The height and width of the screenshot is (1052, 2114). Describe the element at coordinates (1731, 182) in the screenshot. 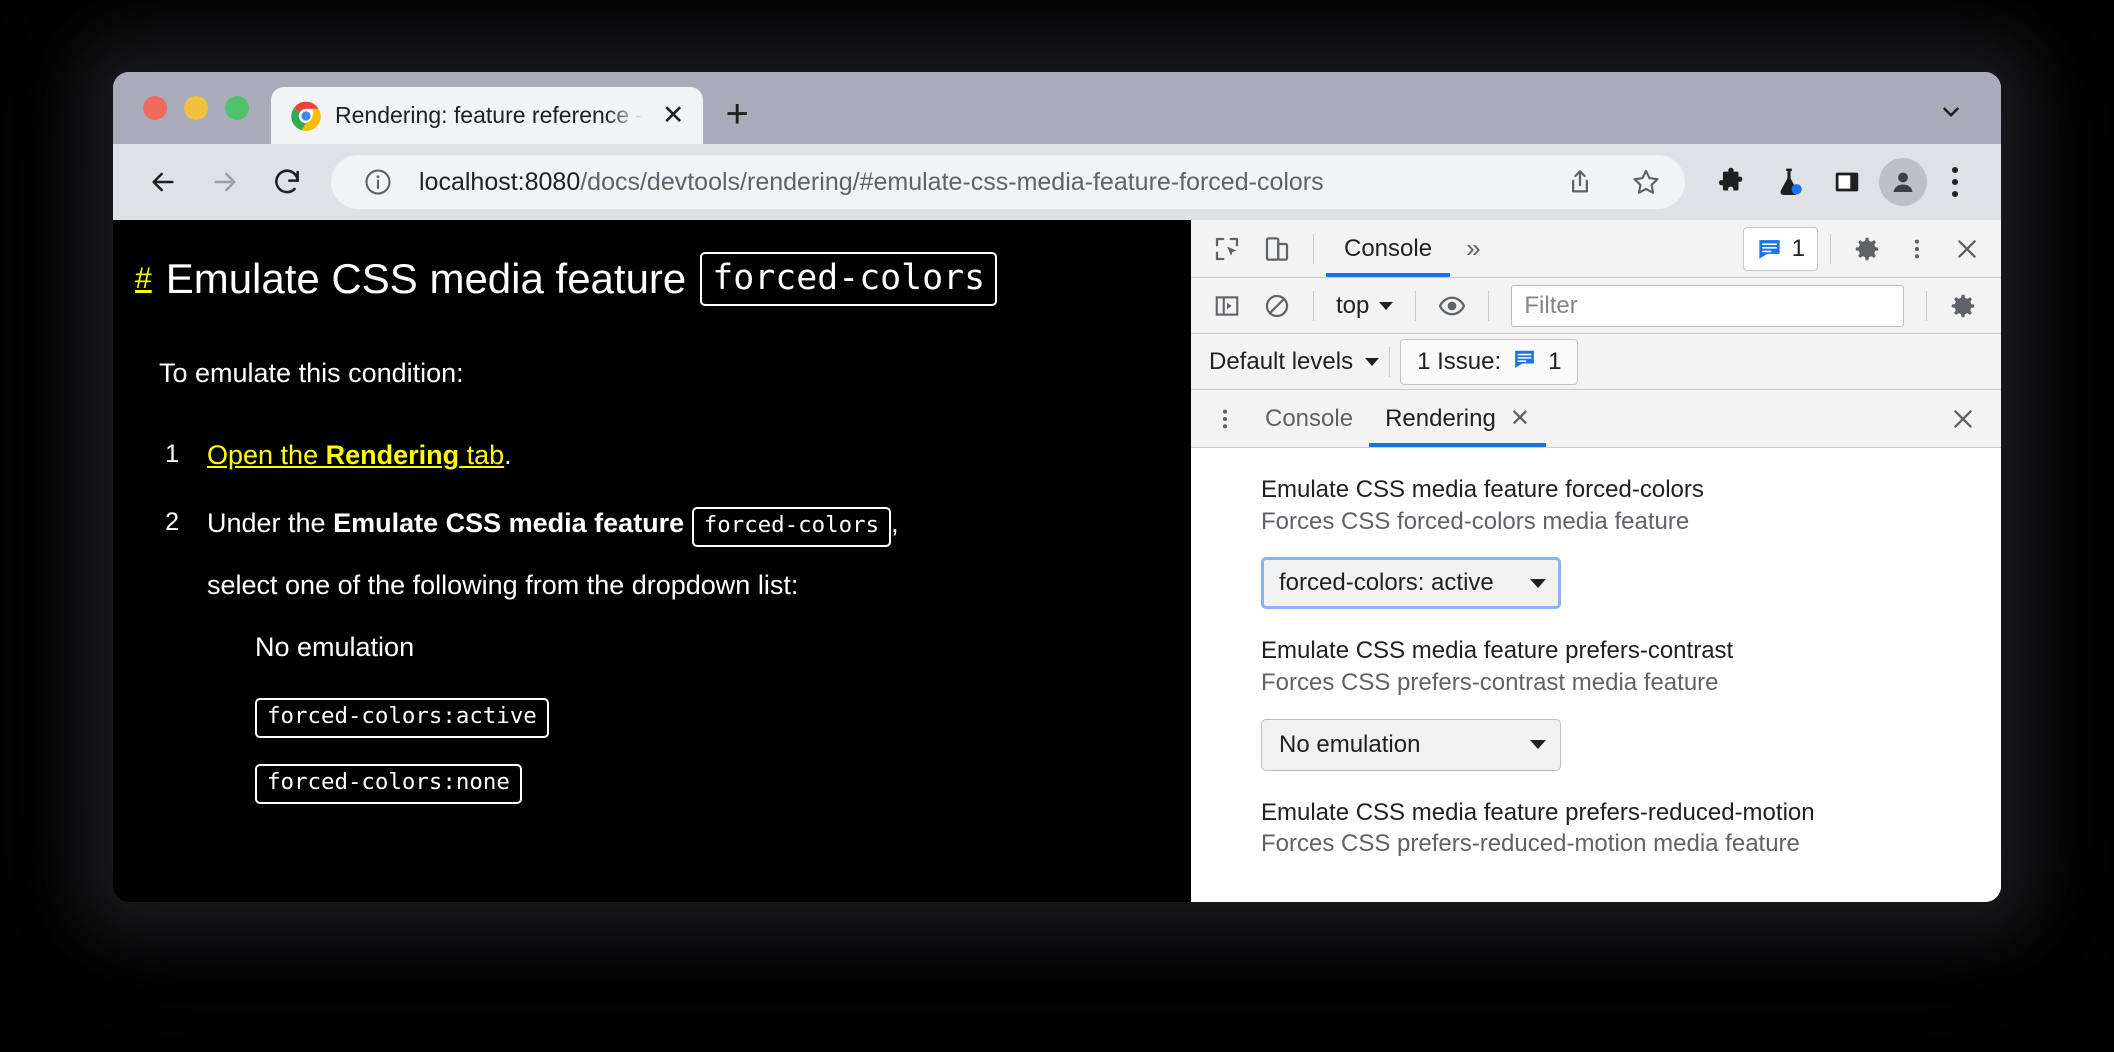

I see `extensions-puzzle-icon` at that location.